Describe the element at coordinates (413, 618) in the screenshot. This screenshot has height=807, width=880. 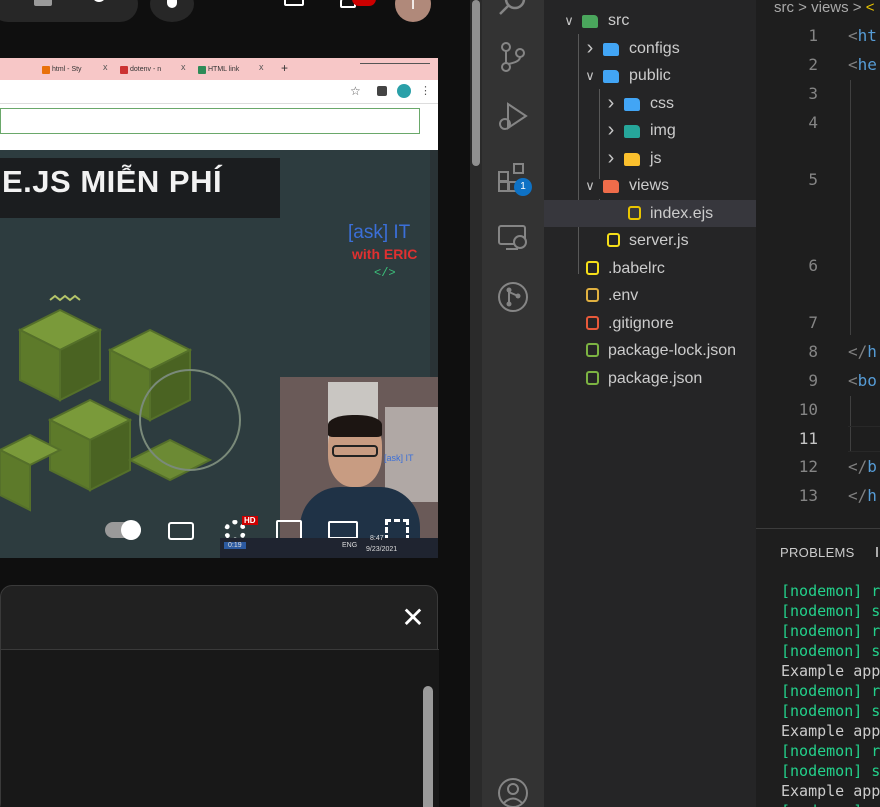
I see `close-icon: ✕` at that location.